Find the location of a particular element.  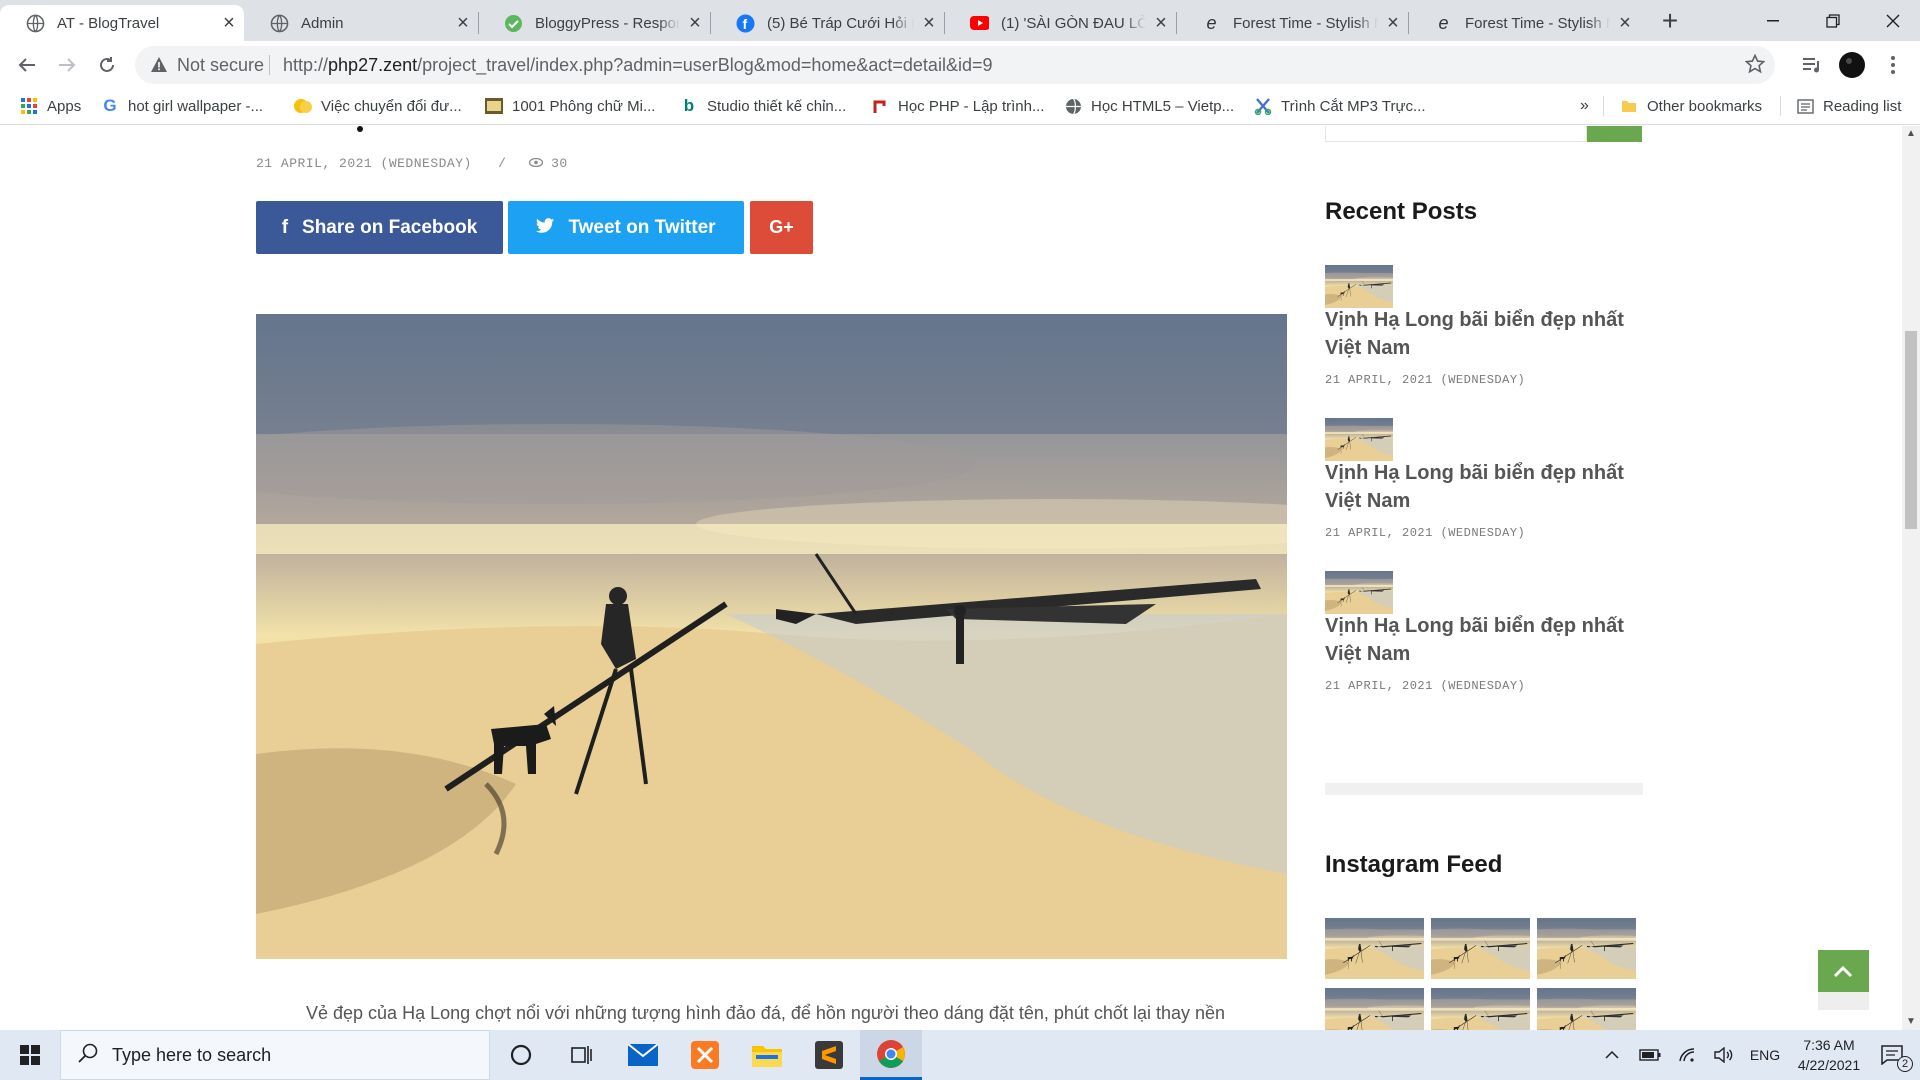

facebook-icon: f is located at coordinates (285, 227).